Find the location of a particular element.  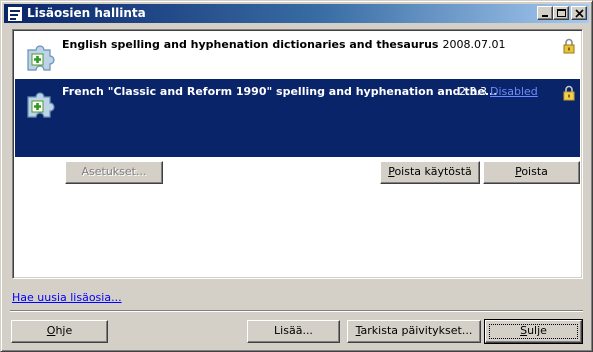

title-bar: Lisäosien hallinta is located at coordinates (296, 13).